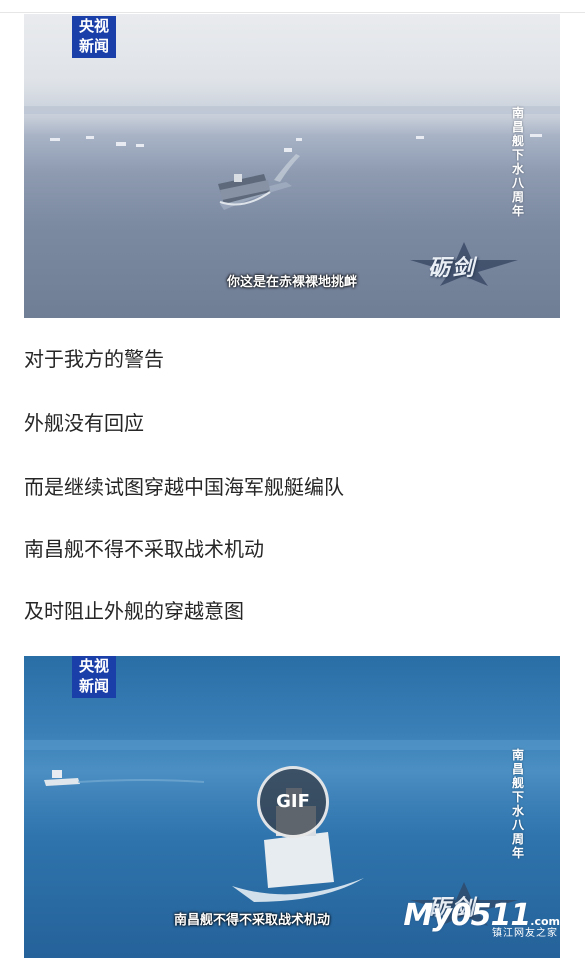 The width and height of the screenshot is (585, 960). Describe the element at coordinates (144, 549) in the screenshot. I see `paragraph: 南昌舰不得不采取战术机动` at that location.